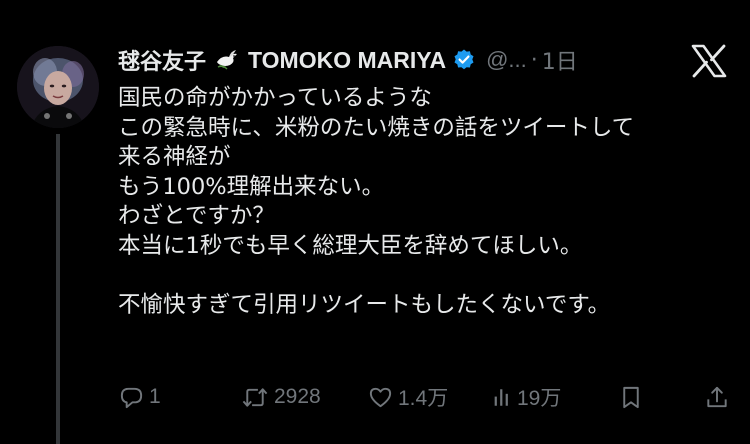 Image resolution: width=750 pixels, height=444 pixels. What do you see at coordinates (251, 186) in the screenshot?
I see `tweet-text-line: もう100%理解出来ない。` at bounding box center [251, 186].